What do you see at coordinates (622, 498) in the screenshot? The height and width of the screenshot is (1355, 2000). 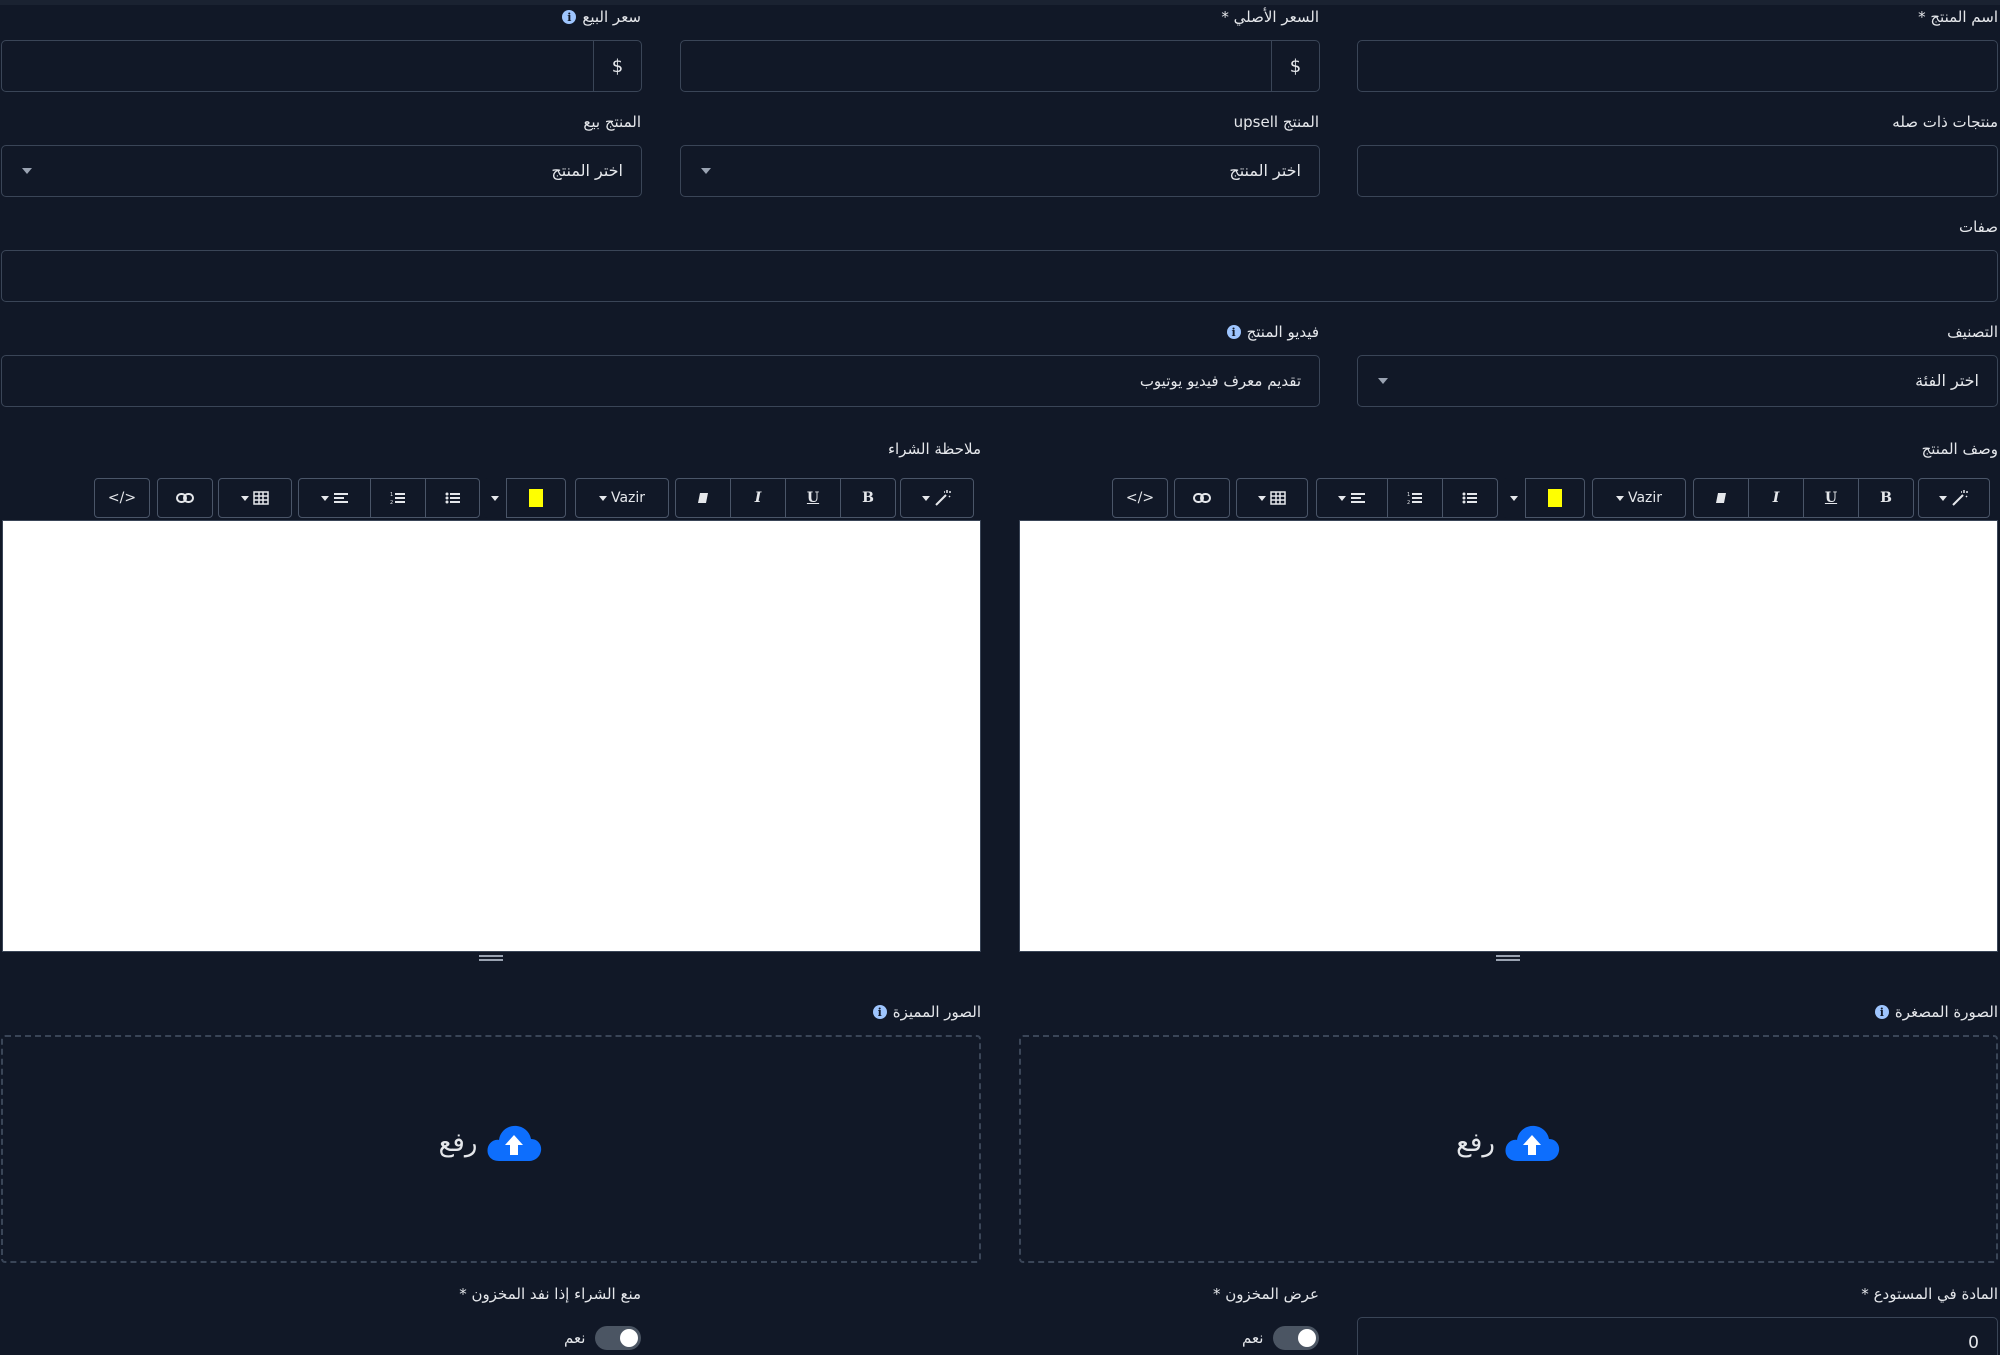 I see `font-family-dropdown: Vazir` at bounding box center [622, 498].